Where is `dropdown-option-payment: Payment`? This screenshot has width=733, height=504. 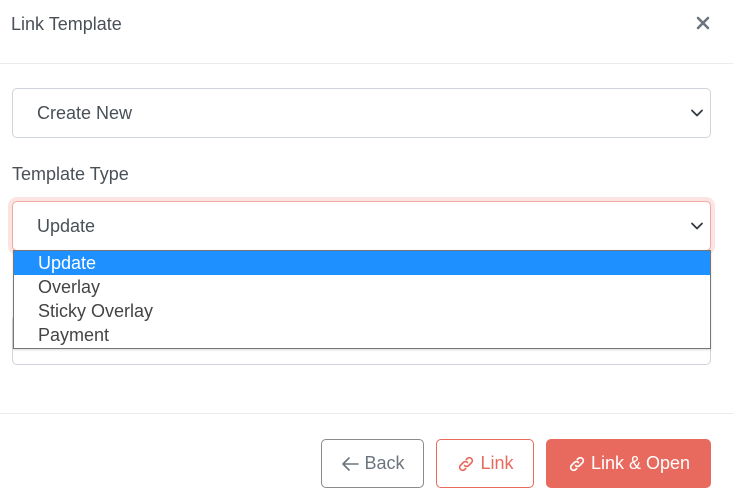 dropdown-option-payment: Payment is located at coordinates (362, 335).